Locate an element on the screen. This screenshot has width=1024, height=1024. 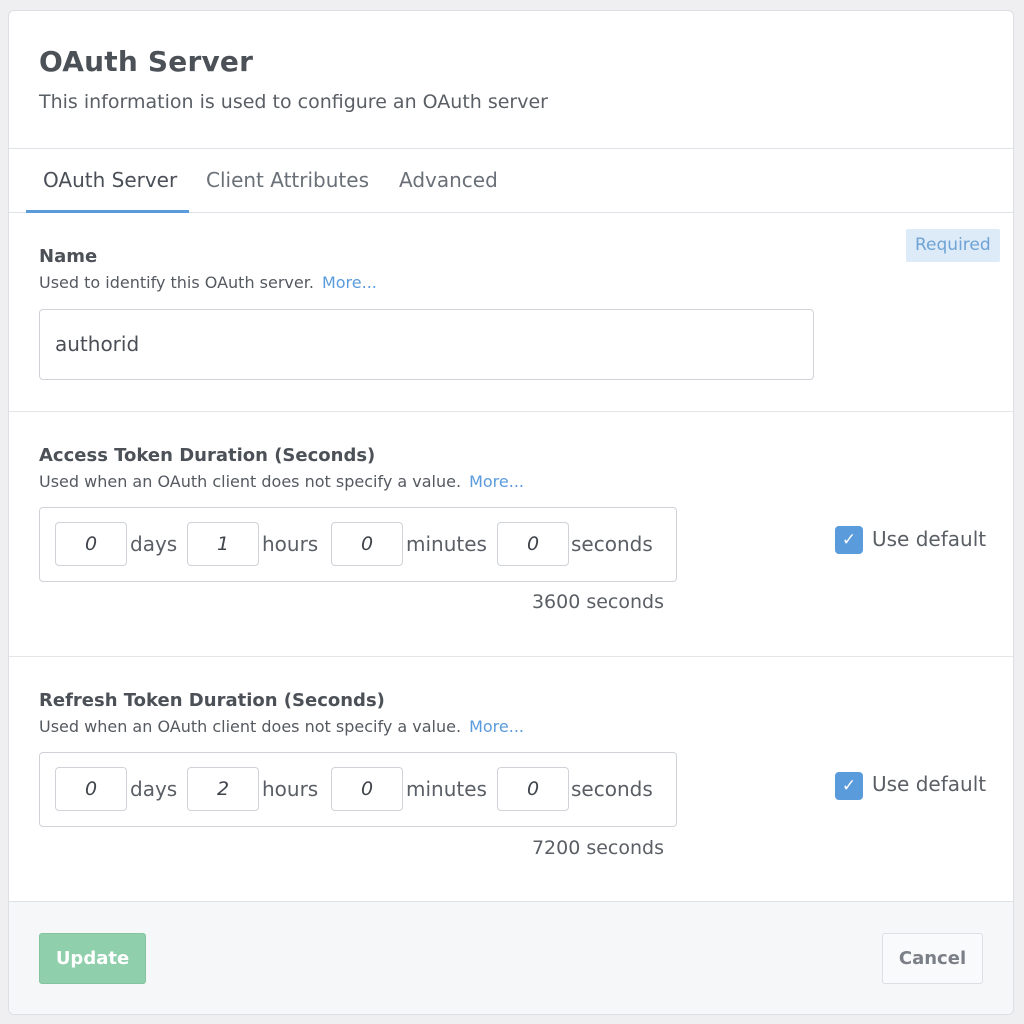
access-seconds-input: 0 is located at coordinates (533, 544).